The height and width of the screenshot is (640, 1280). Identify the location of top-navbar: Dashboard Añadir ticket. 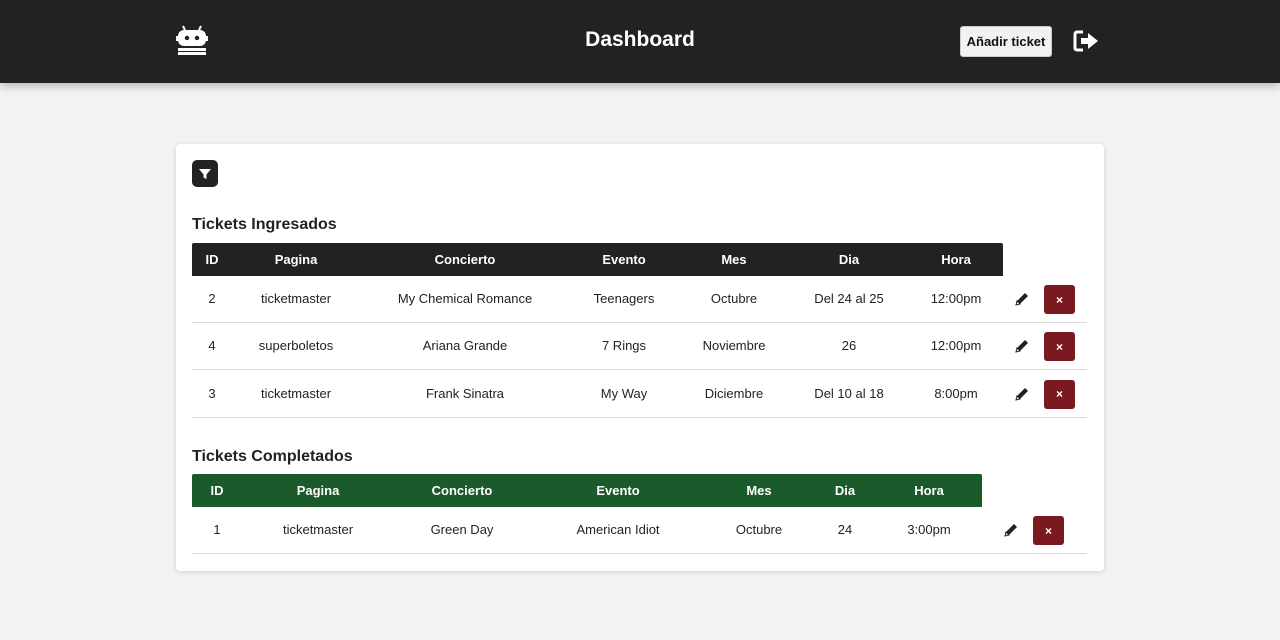
(640, 41).